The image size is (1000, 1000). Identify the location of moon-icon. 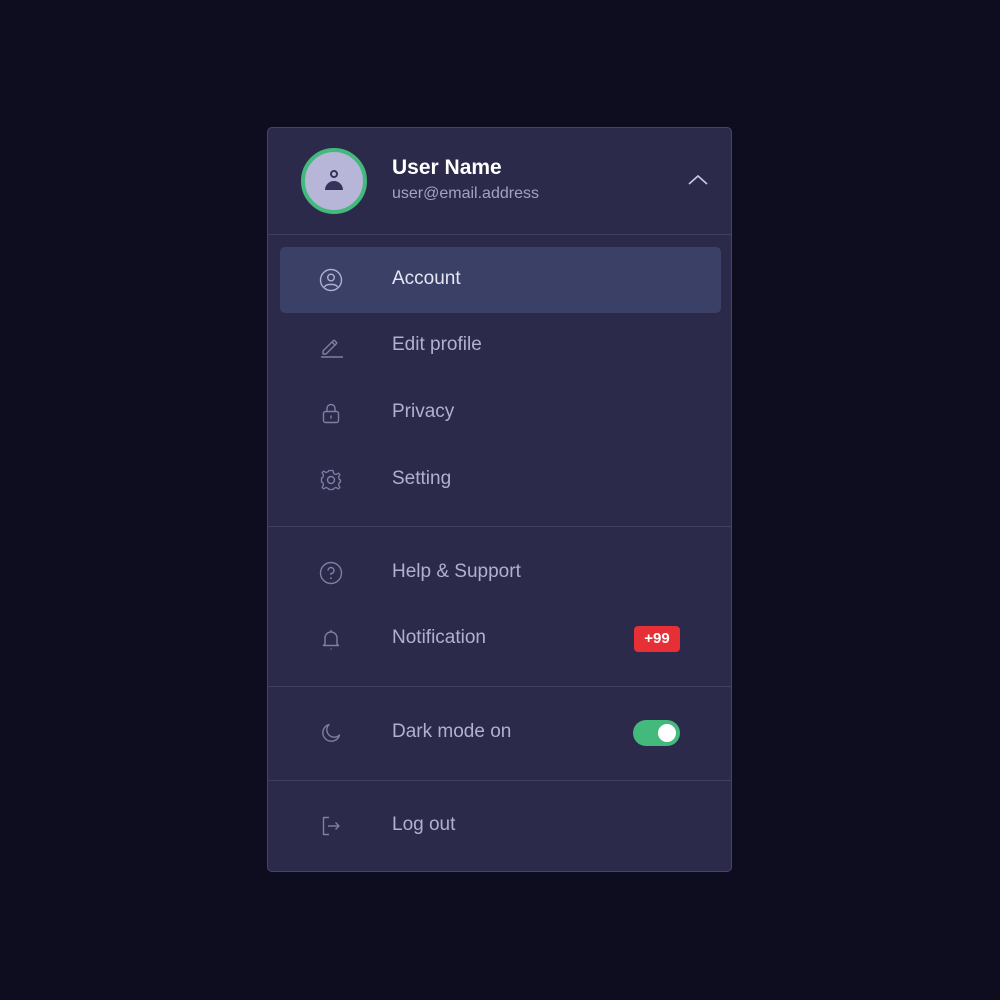
(331, 732).